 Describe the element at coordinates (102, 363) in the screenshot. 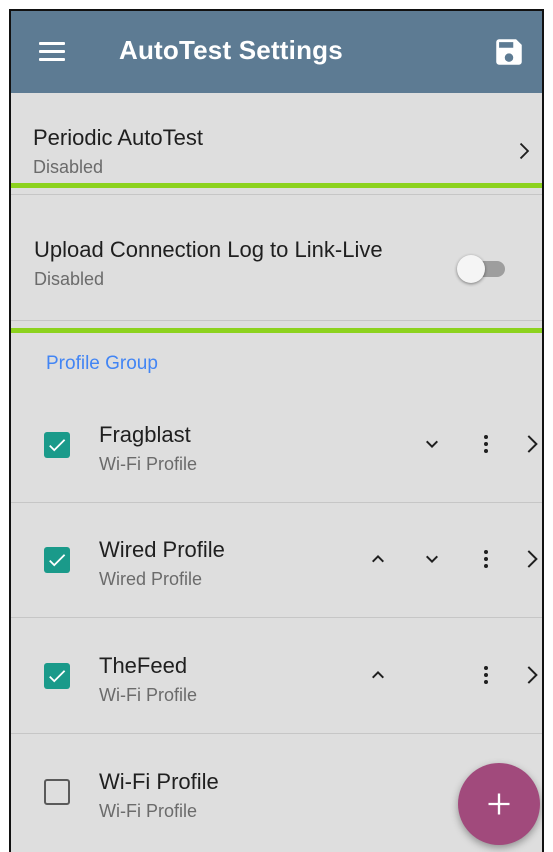

I see `profile-group-header: Profile Group` at that location.